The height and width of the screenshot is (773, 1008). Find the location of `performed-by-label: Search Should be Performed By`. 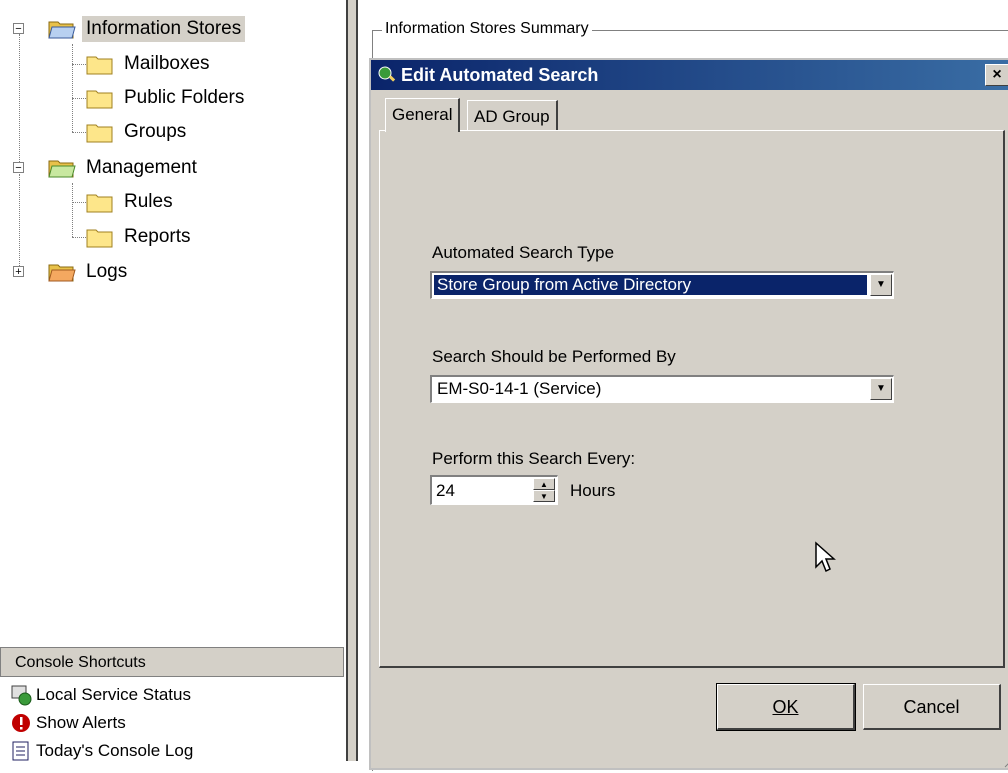

performed-by-label: Search Should be Performed By is located at coordinates (554, 356).